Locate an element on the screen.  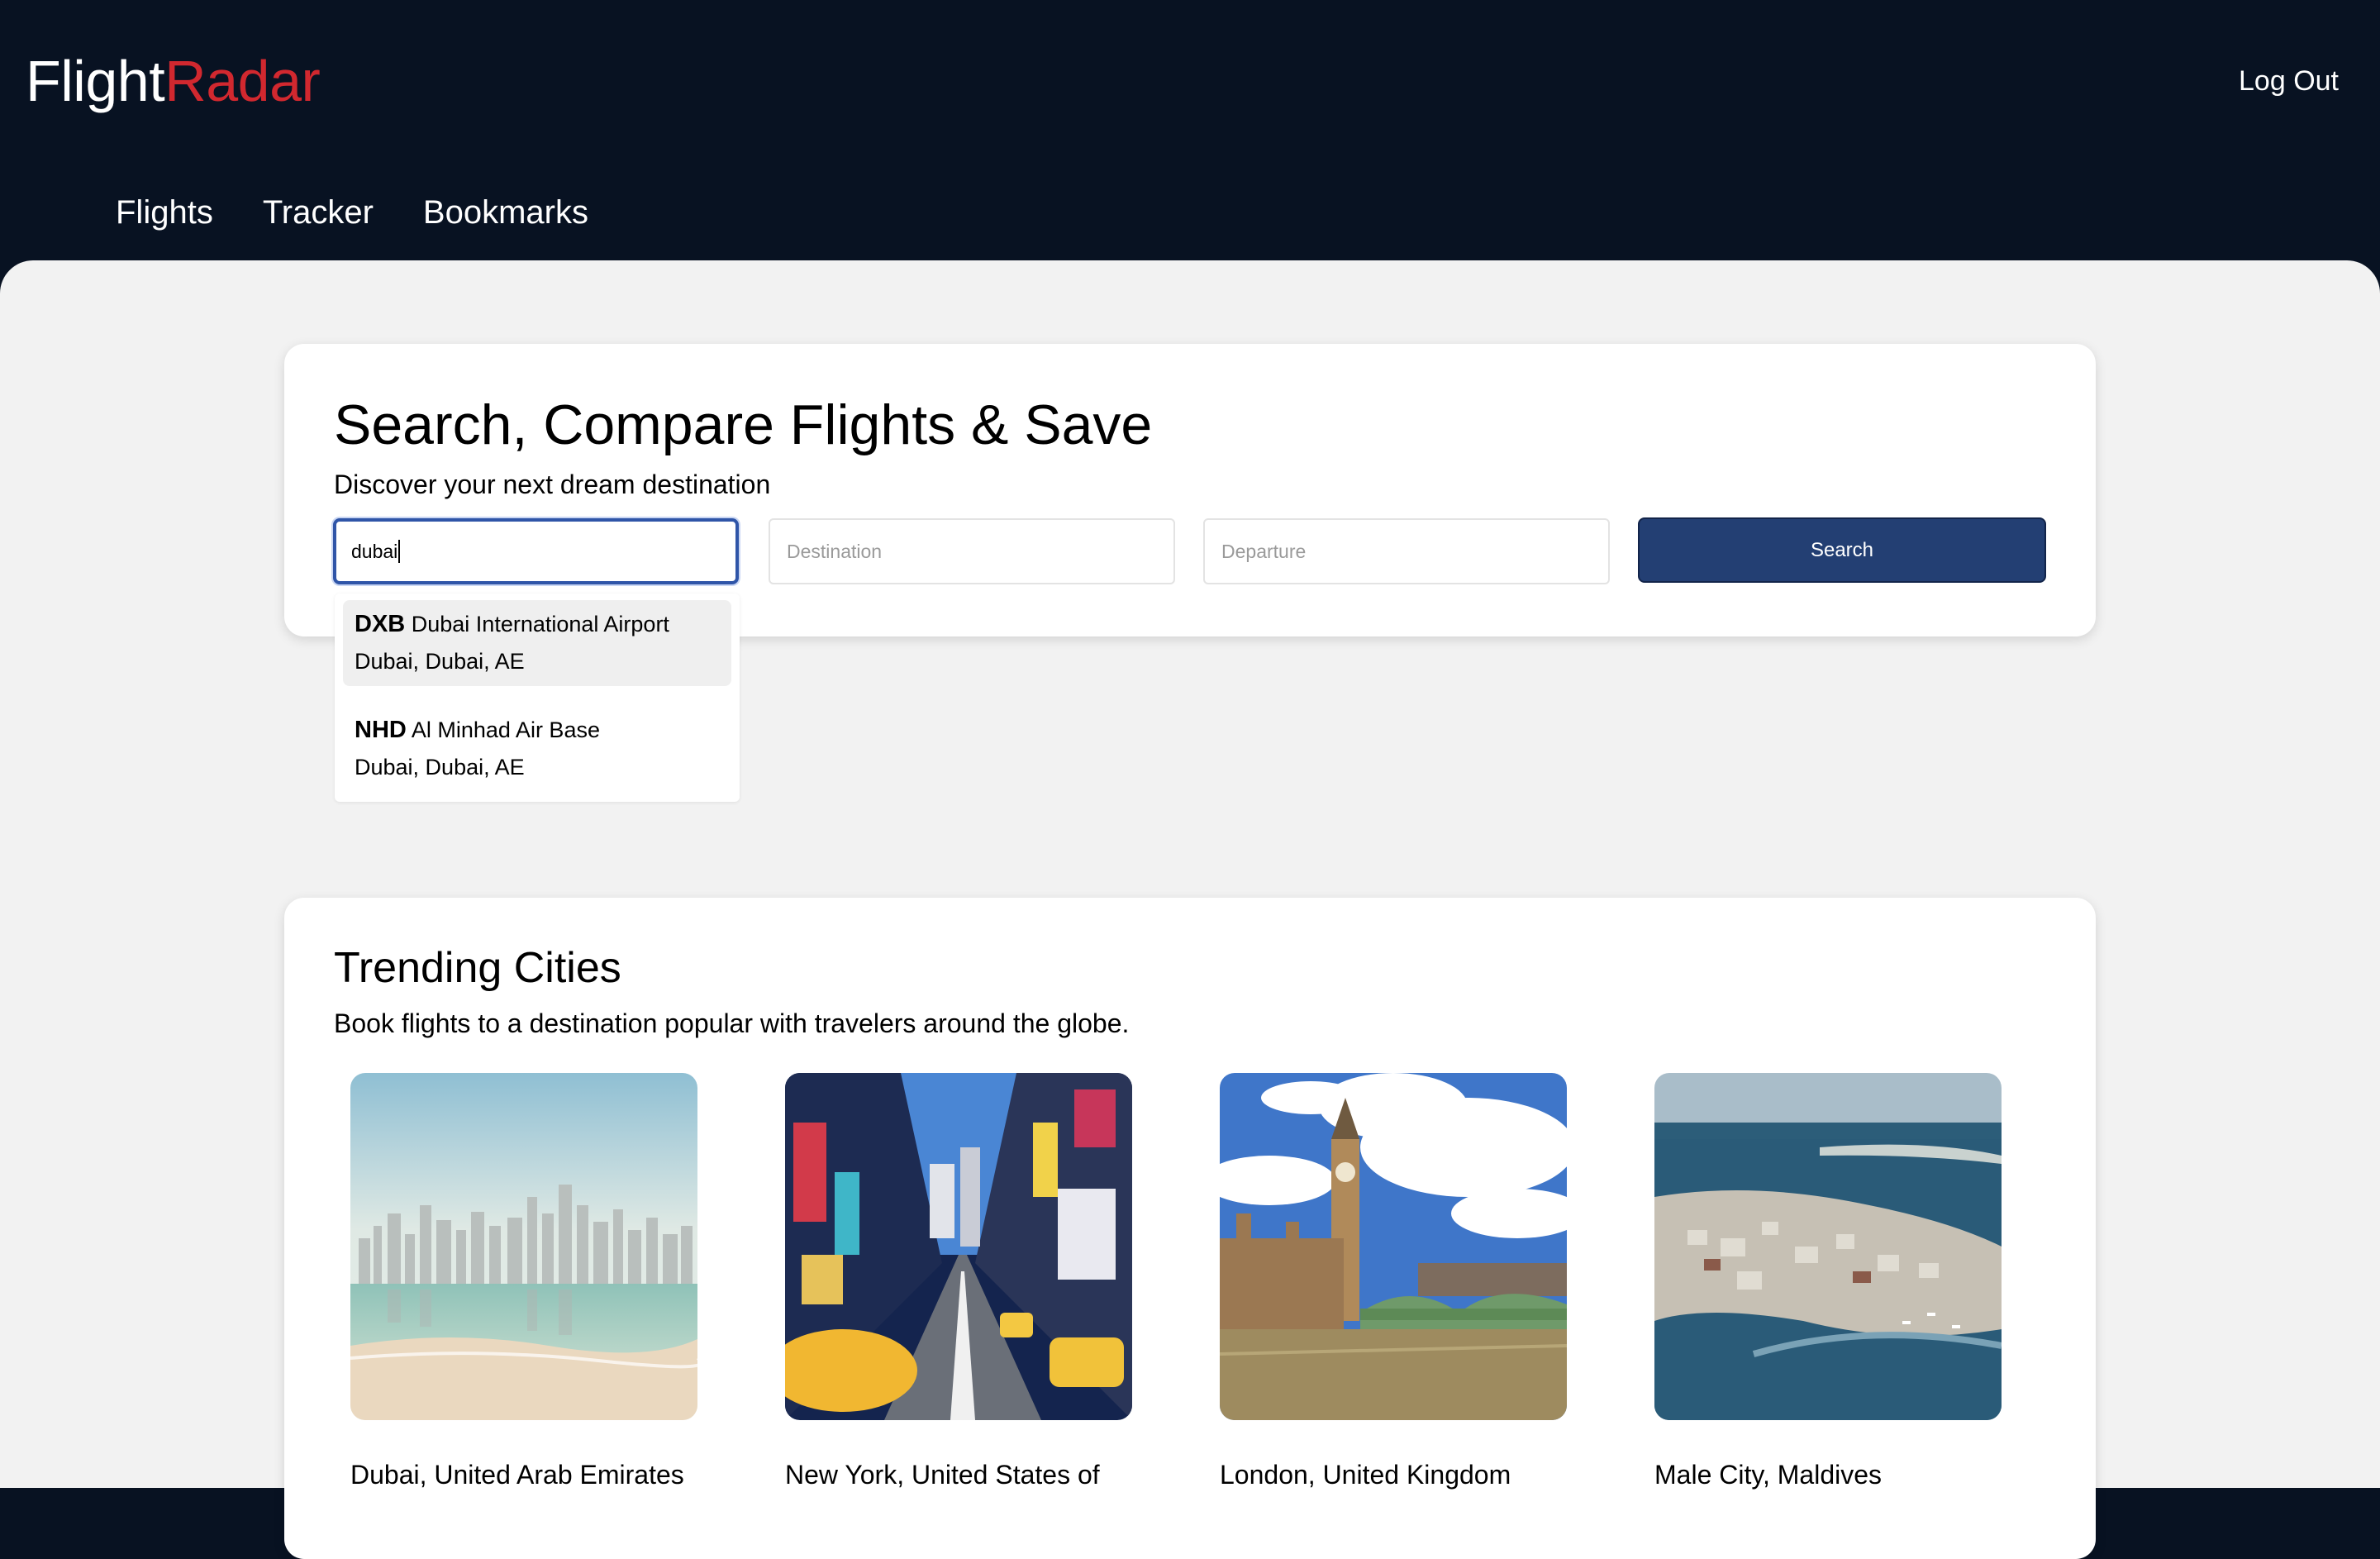
city-name: Dubai, United Arab Emirates is located at coordinates (517, 1475).